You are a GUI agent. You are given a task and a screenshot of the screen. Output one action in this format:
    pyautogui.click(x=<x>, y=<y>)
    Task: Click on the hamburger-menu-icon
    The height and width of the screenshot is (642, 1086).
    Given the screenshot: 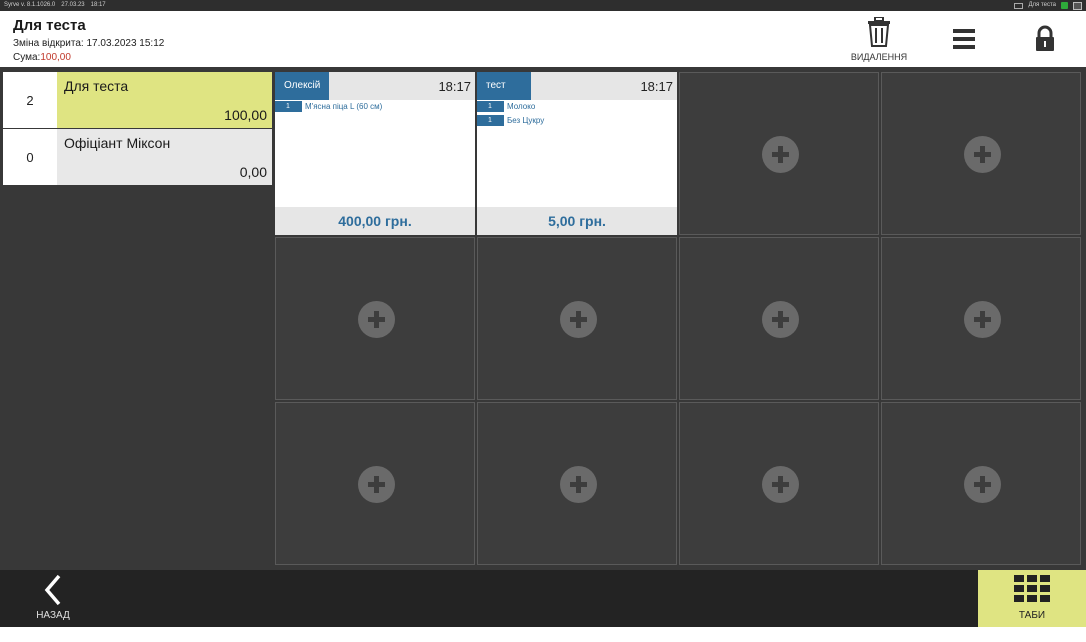 What is the action you would take?
    pyautogui.click(x=964, y=39)
    